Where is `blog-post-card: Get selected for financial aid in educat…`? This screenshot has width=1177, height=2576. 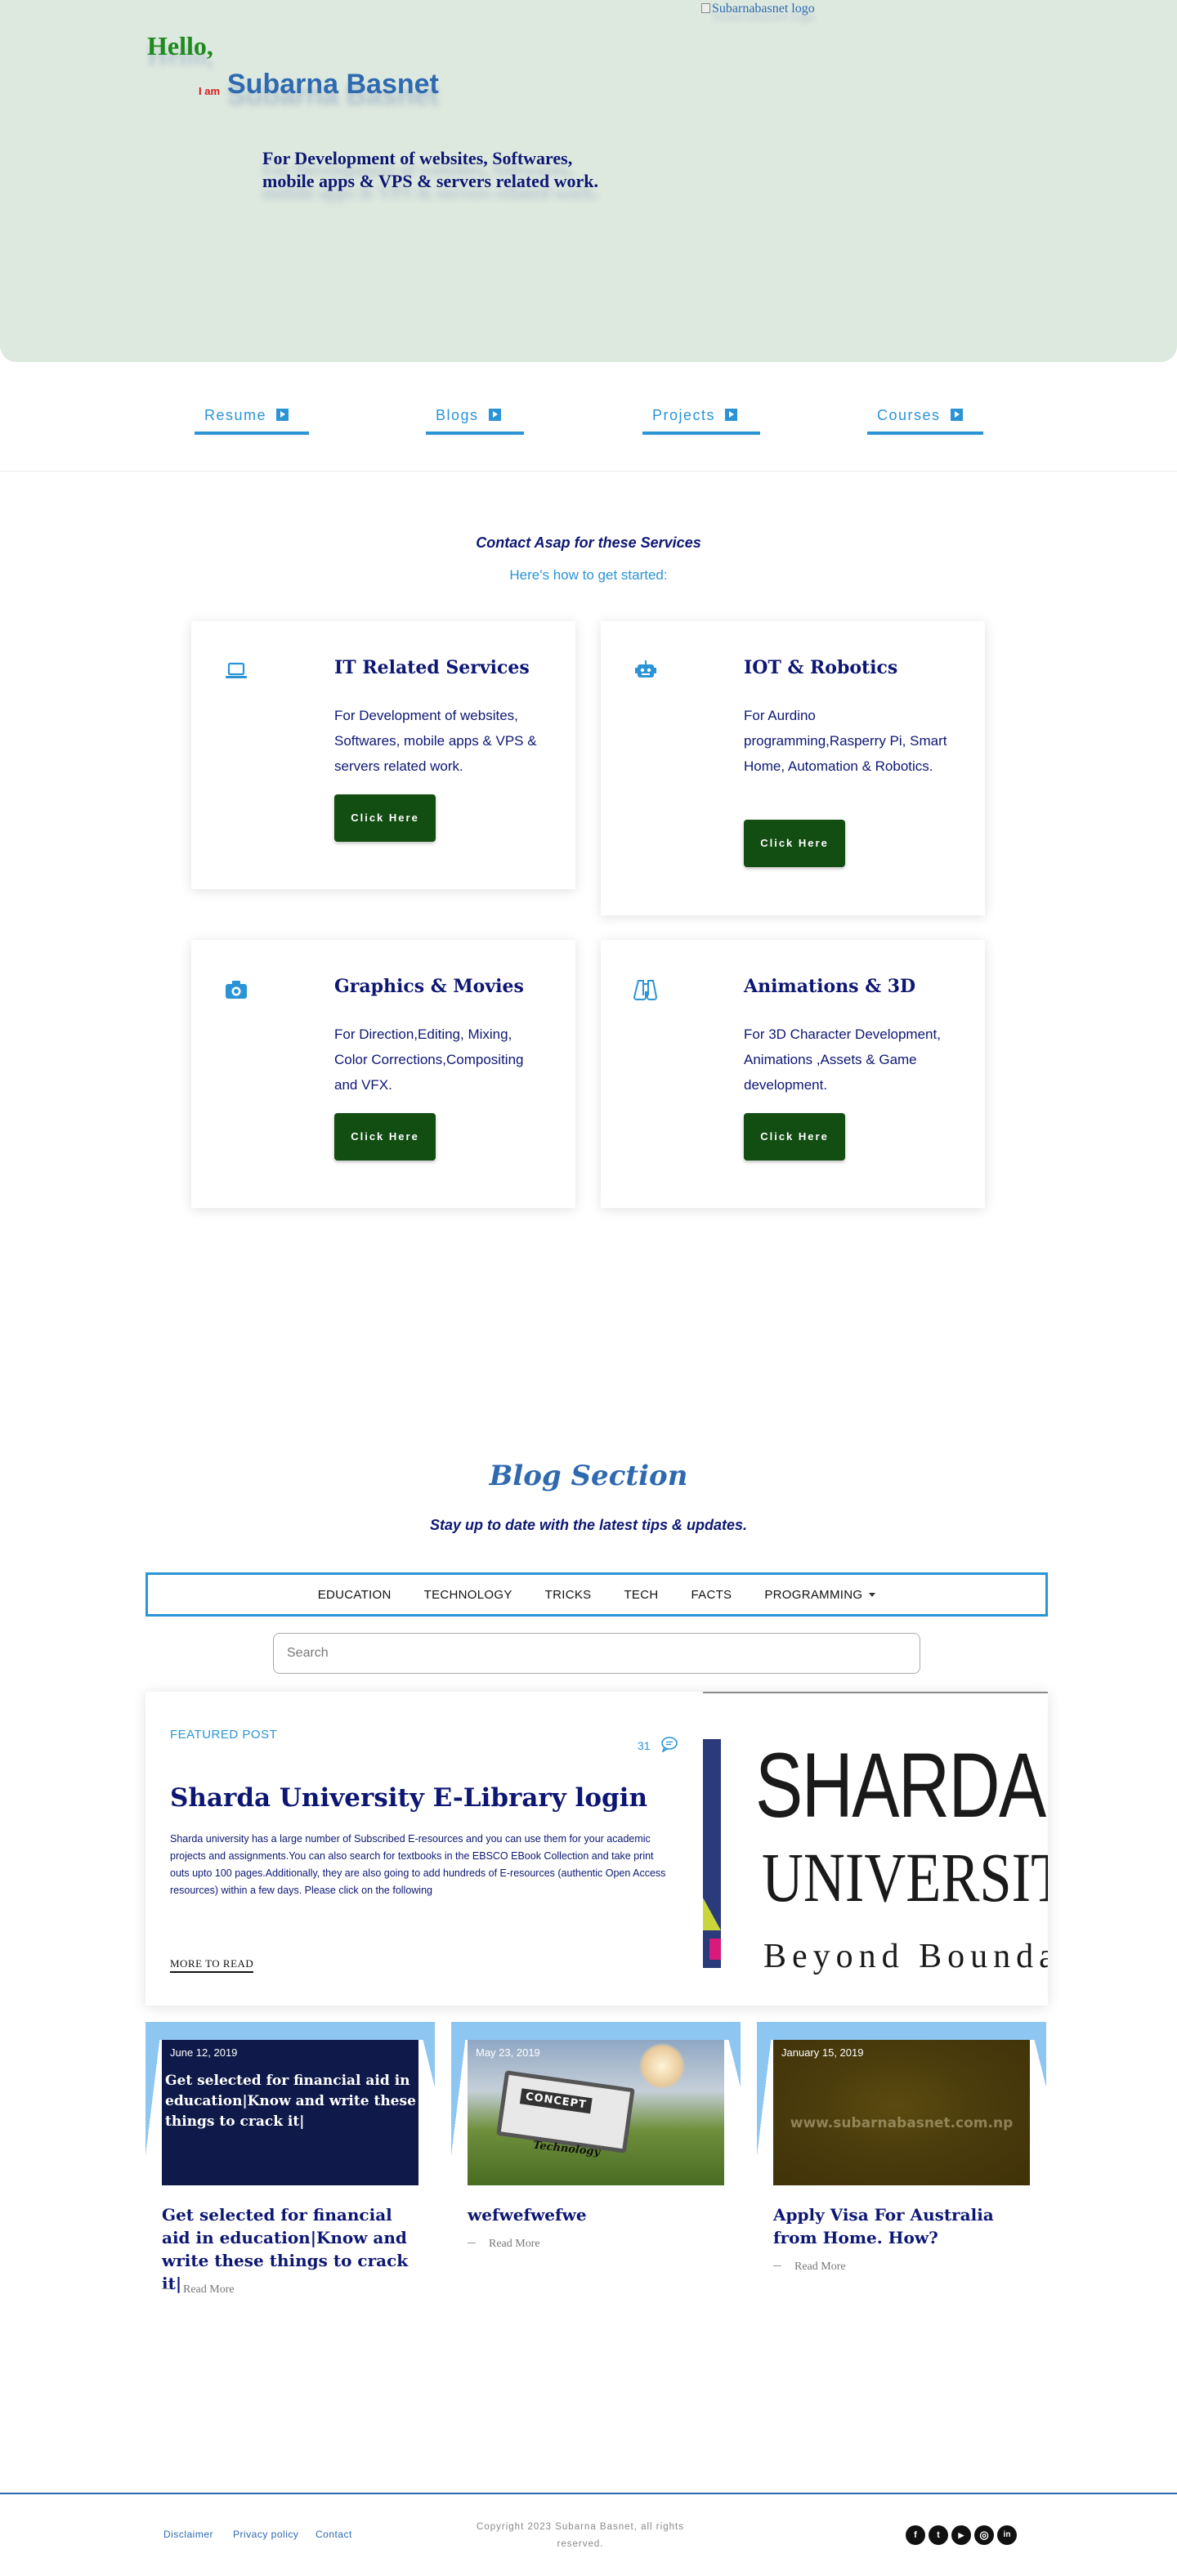 blog-post-card: Get selected for financial aid in educat… is located at coordinates (290, 2161).